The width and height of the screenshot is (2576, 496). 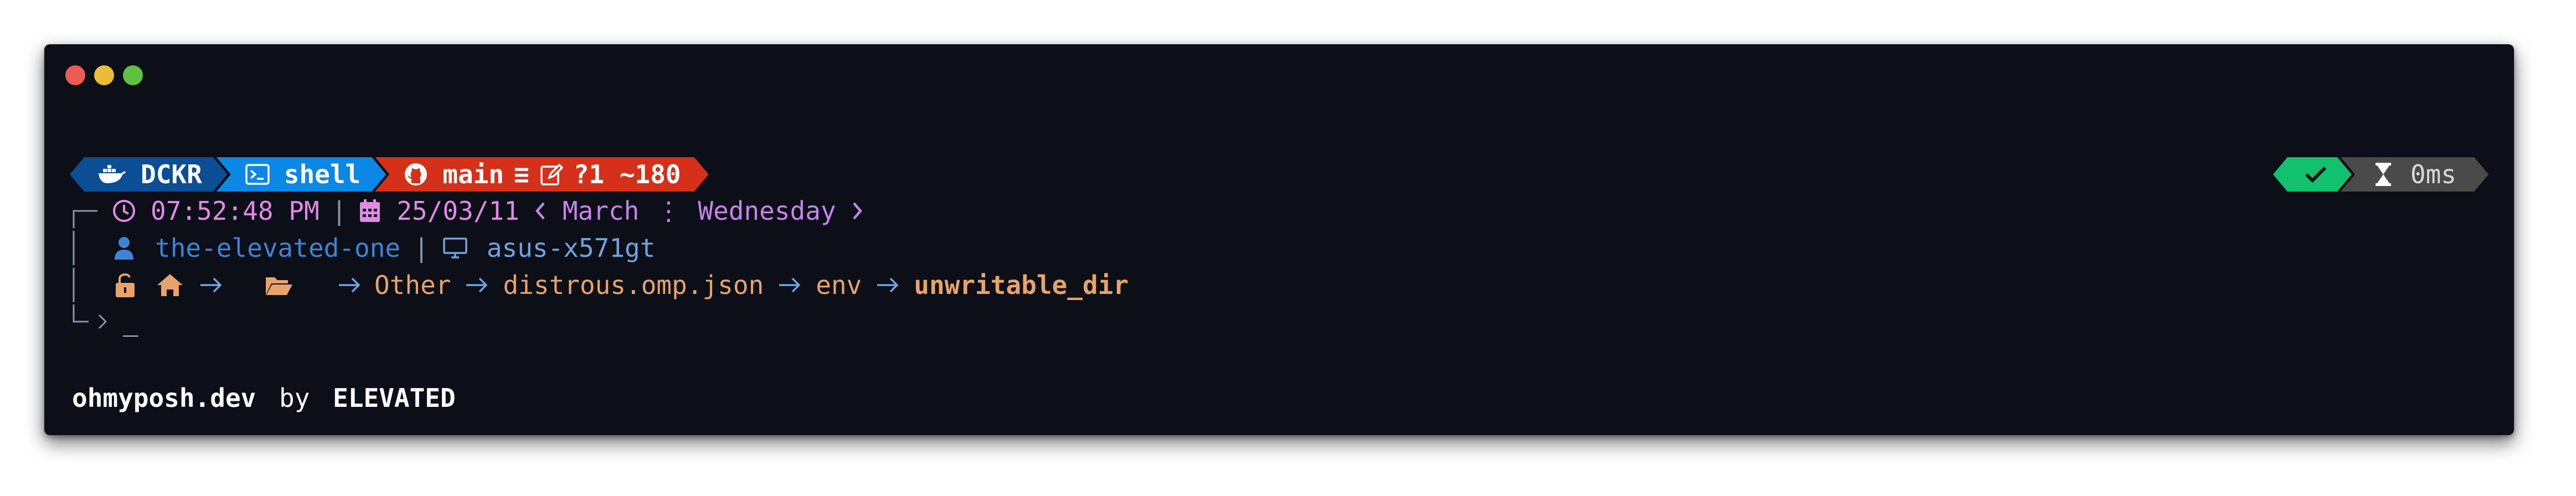 I want to click on prompt-line-time: 07:52:48 PM | 25/03/11 March ⋮ Wednesday, so click(x=467, y=211).